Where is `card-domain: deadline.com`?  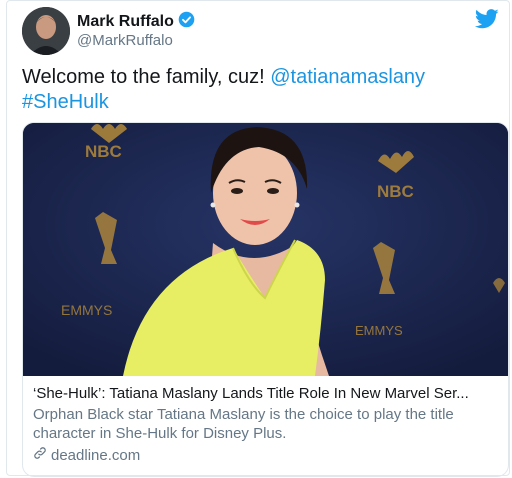 card-domain: deadline.com is located at coordinates (265, 455).